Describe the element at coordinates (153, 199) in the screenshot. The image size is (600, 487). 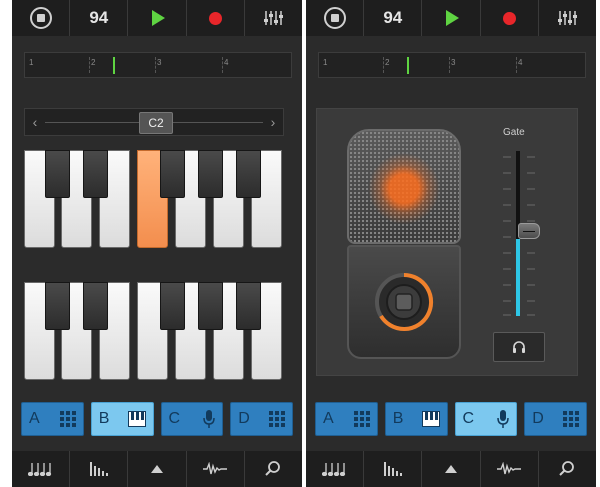
I see `keyboard-upper` at that location.